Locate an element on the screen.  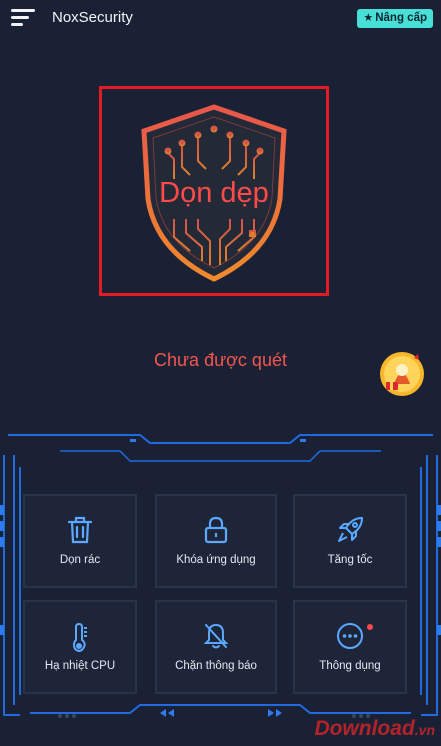
watermark-main: Download is located at coordinates (364, 728).